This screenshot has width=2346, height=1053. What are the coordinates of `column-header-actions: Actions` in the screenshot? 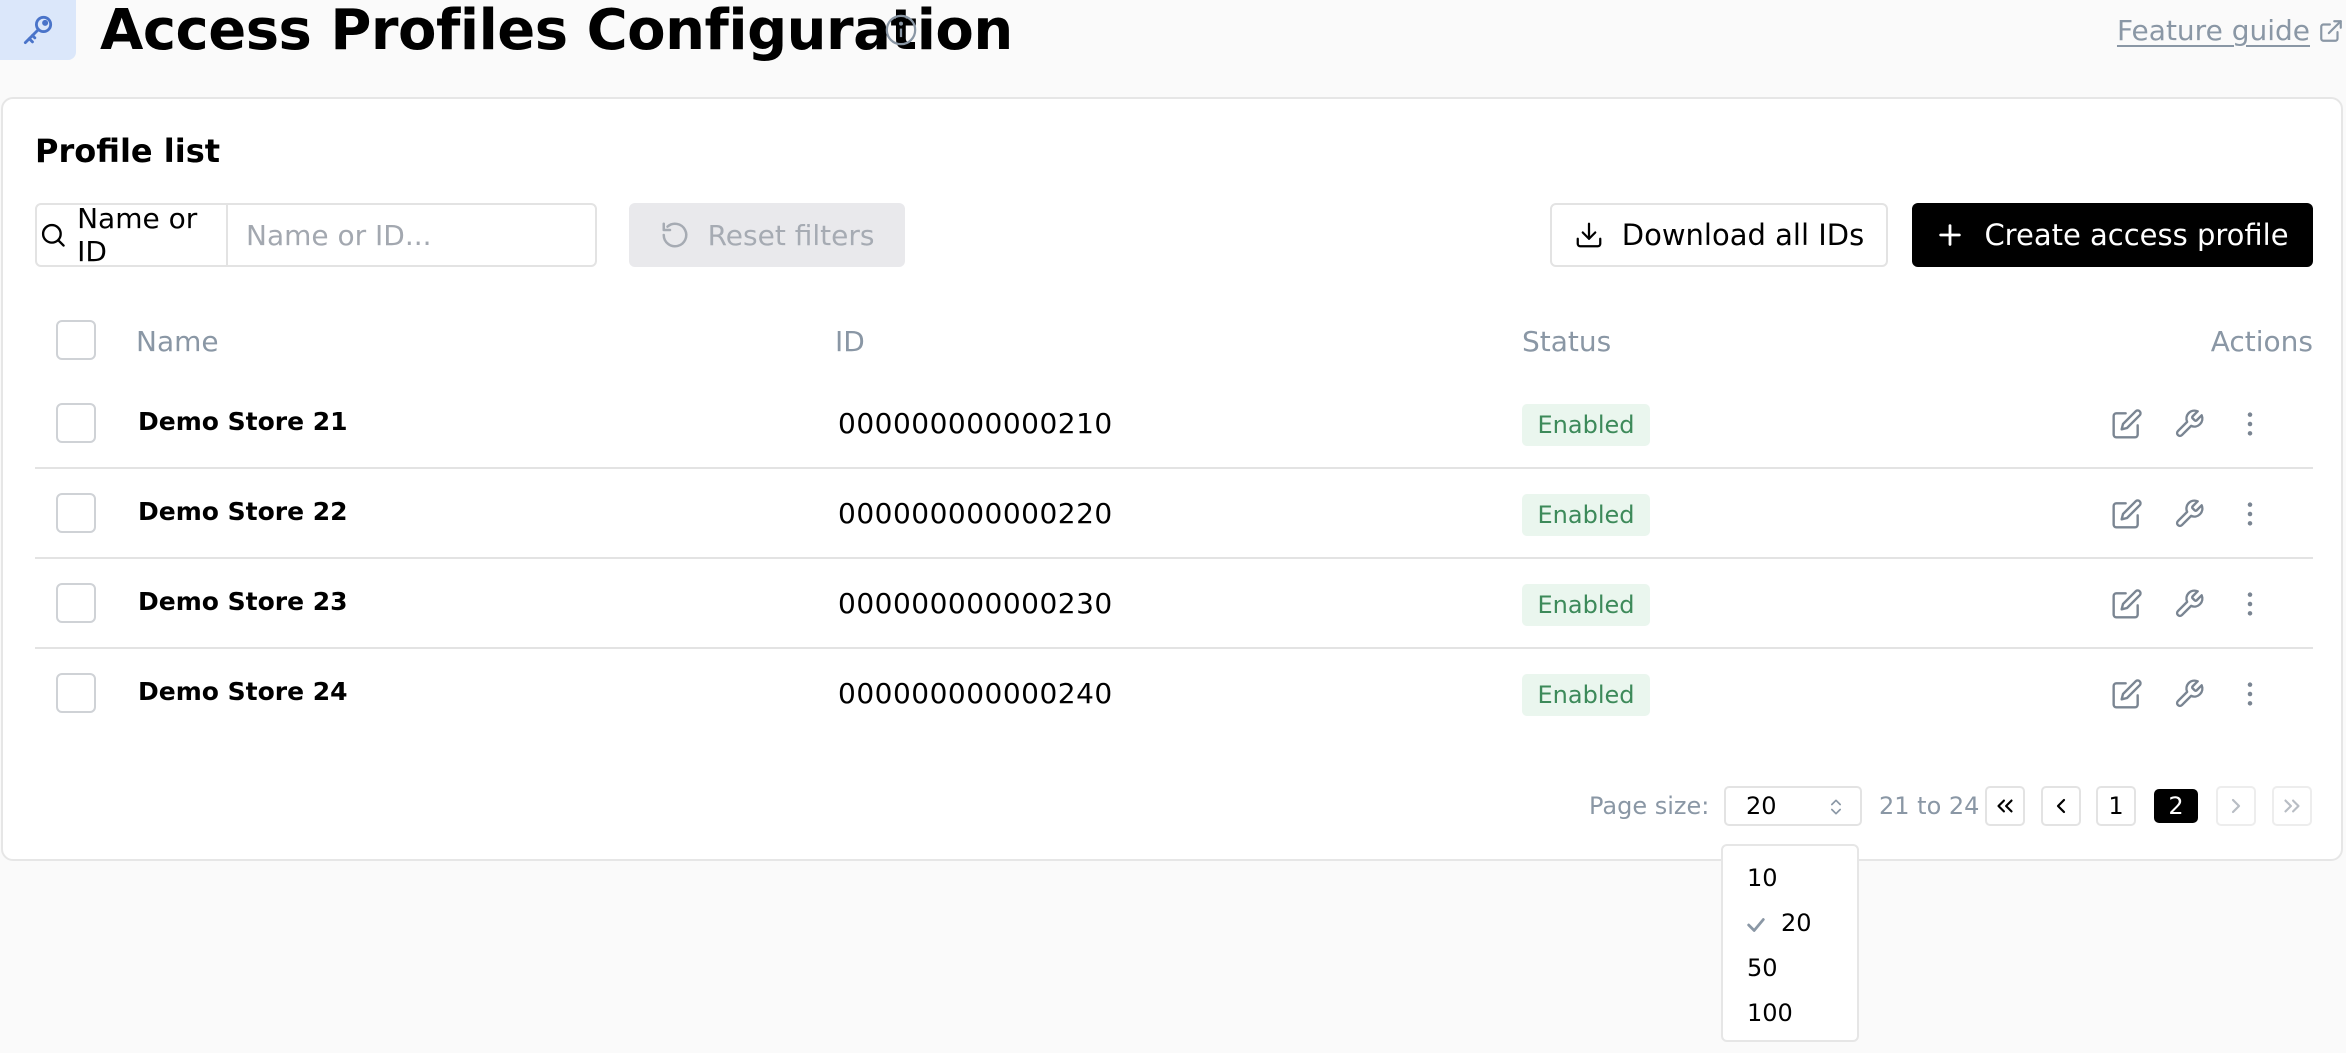 It's located at (2261, 341).